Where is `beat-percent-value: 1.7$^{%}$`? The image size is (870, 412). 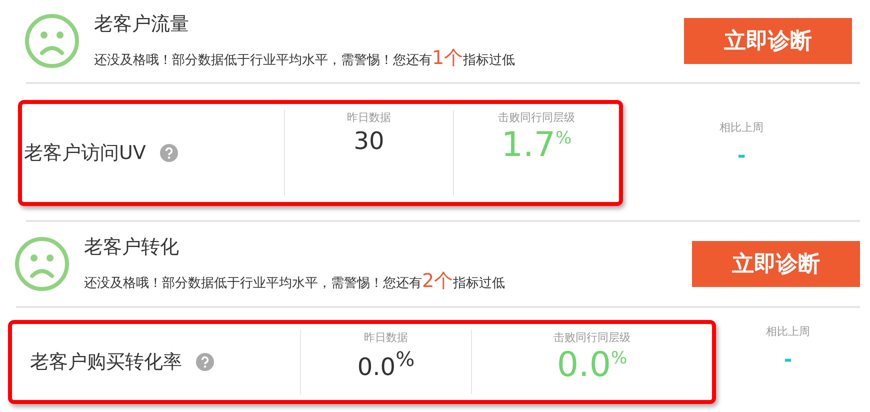 beat-percent-value: 1.7$^{%}$ is located at coordinates (536, 145).